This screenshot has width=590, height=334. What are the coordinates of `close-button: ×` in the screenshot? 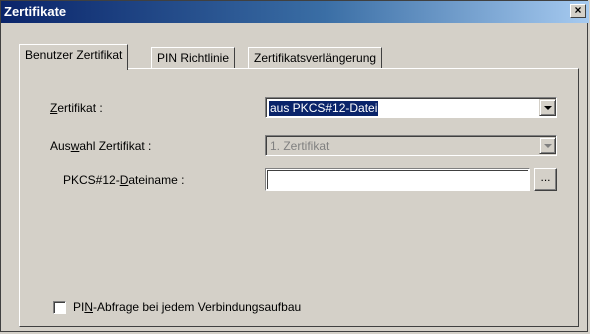 It's located at (578, 11).